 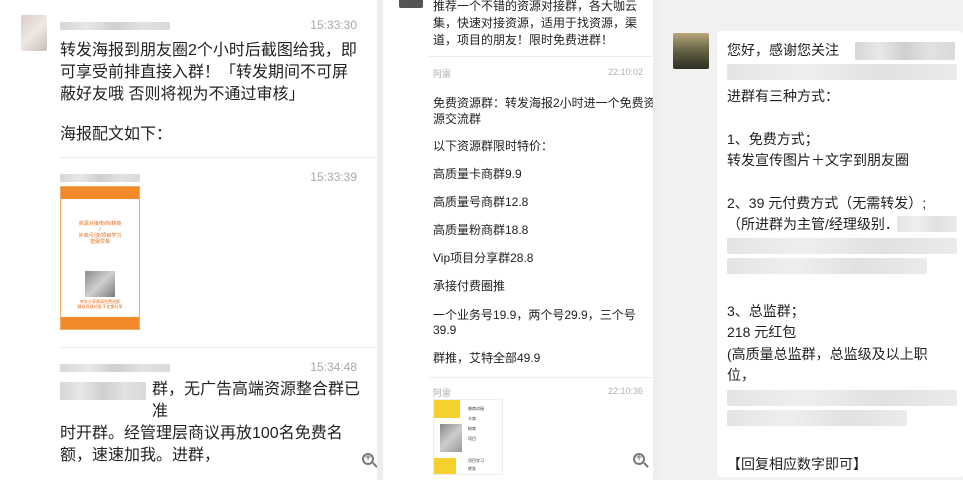 What do you see at coordinates (116, 134) in the screenshot?
I see `message-line: 海报配文如下：` at bounding box center [116, 134].